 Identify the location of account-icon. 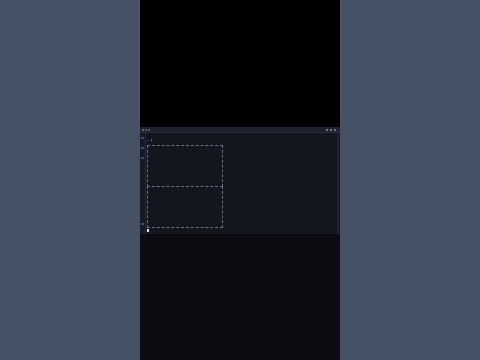
(142, 224).